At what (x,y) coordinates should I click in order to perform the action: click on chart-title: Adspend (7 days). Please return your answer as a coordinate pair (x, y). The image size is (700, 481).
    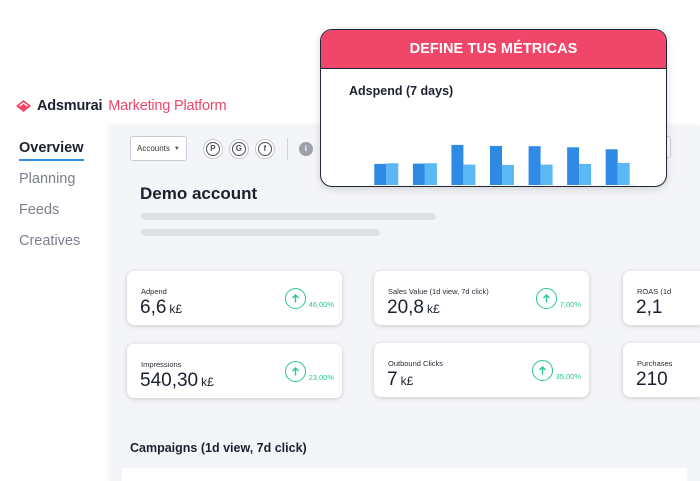
    Looking at the image, I should click on (401, 91).